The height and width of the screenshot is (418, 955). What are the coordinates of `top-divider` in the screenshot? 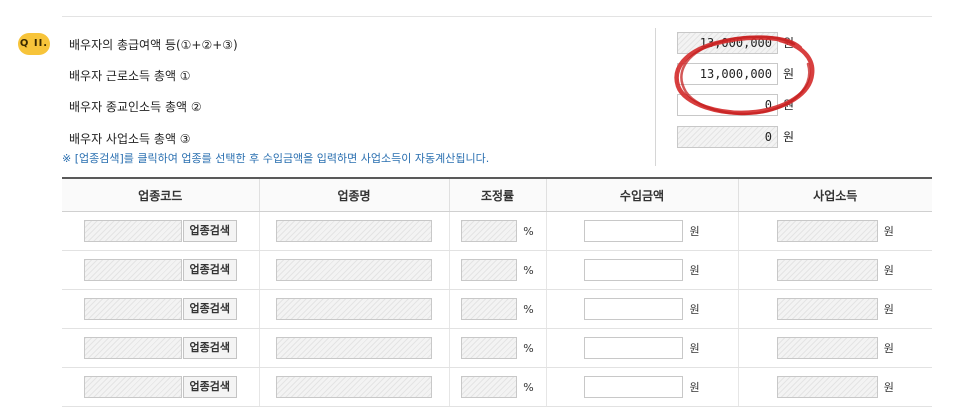 It's located at (497, 16).